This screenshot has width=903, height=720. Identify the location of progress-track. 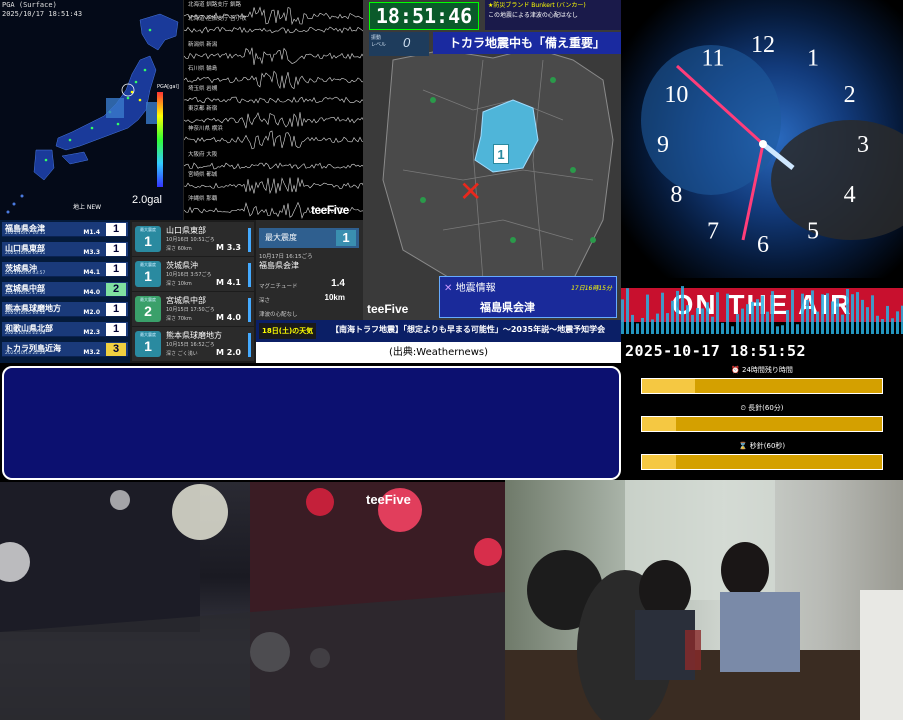
(762, 424).